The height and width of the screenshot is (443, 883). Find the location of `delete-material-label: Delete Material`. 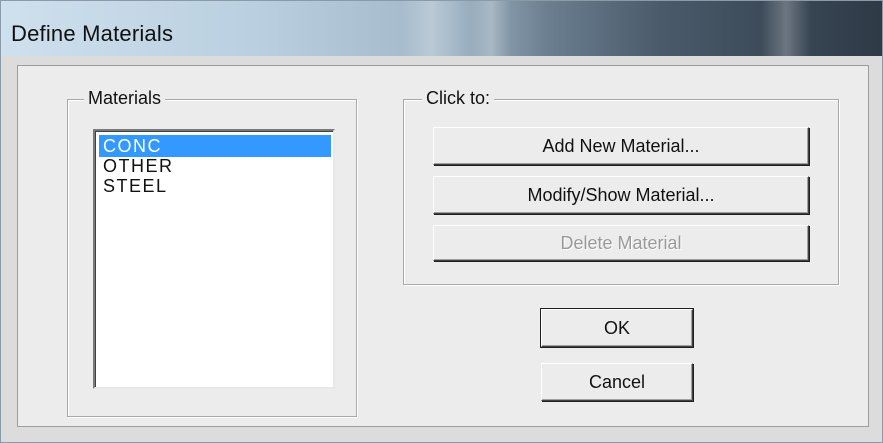

delete-material-label: Delete Material is located at coordinates (621, 243).